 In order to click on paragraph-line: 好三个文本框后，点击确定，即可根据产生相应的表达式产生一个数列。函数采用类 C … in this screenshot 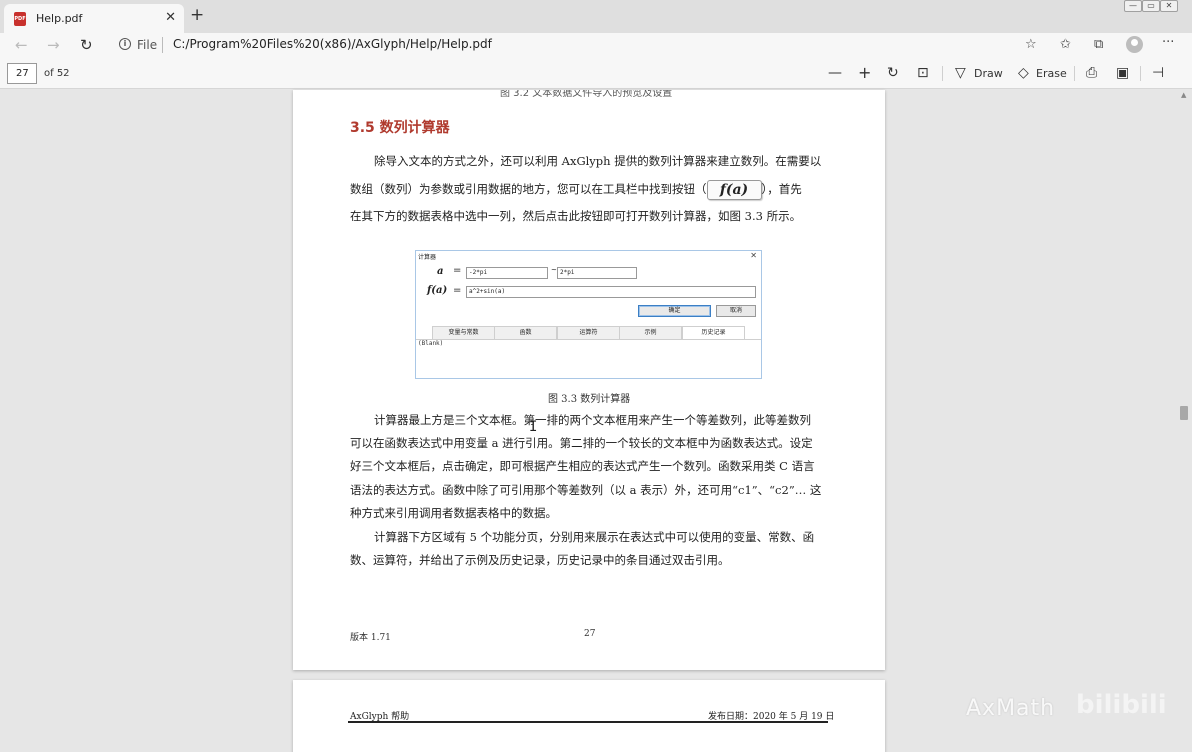, I will do `click(582, 466)`.